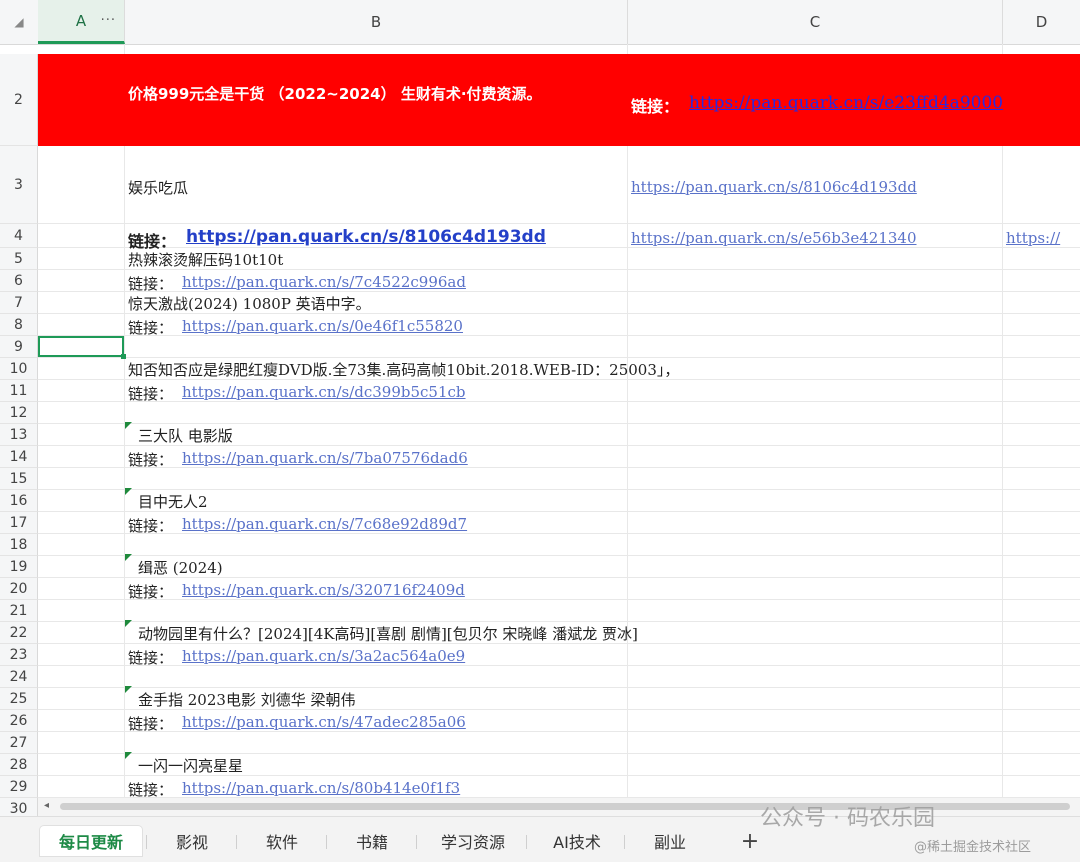 This screenshot has width=1080, height=862. Describe the element at coordinates (19, 523) in the screenshot. I see `row-header-17: 17` at that location.